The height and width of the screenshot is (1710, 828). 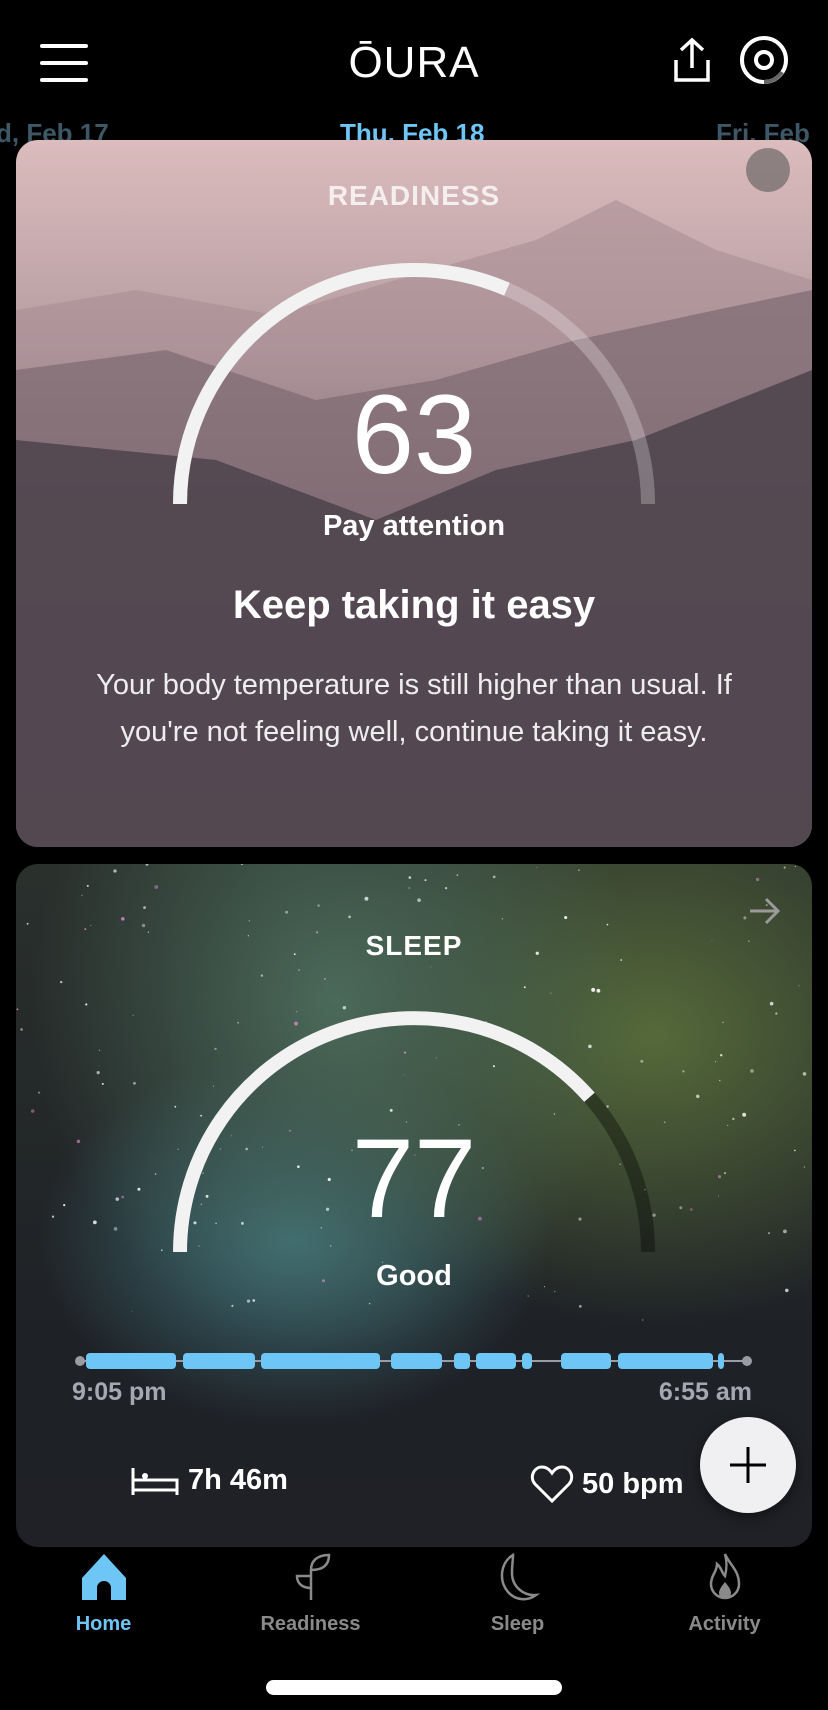 What do you see at coordinates (520, 1576) in the screenshot?
I see `moon-icon` at bounding box center [520, 1576].